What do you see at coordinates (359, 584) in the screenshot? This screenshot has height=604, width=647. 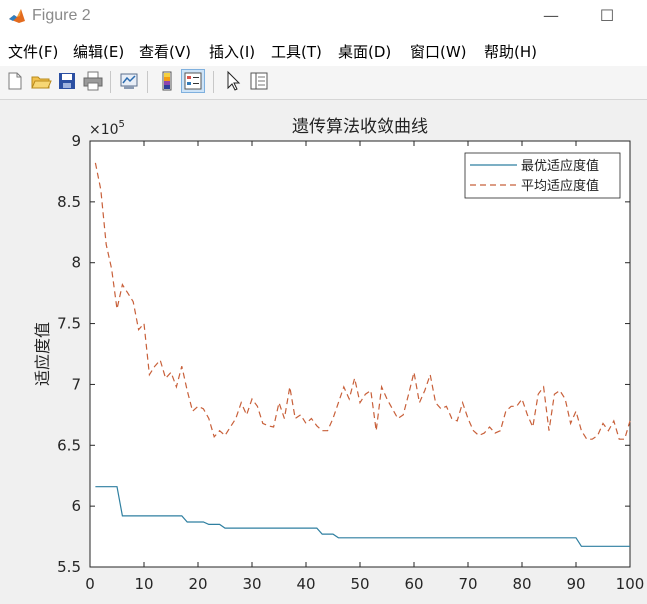 I see `x-tick-label: 50` at bounding box center [359, 584].